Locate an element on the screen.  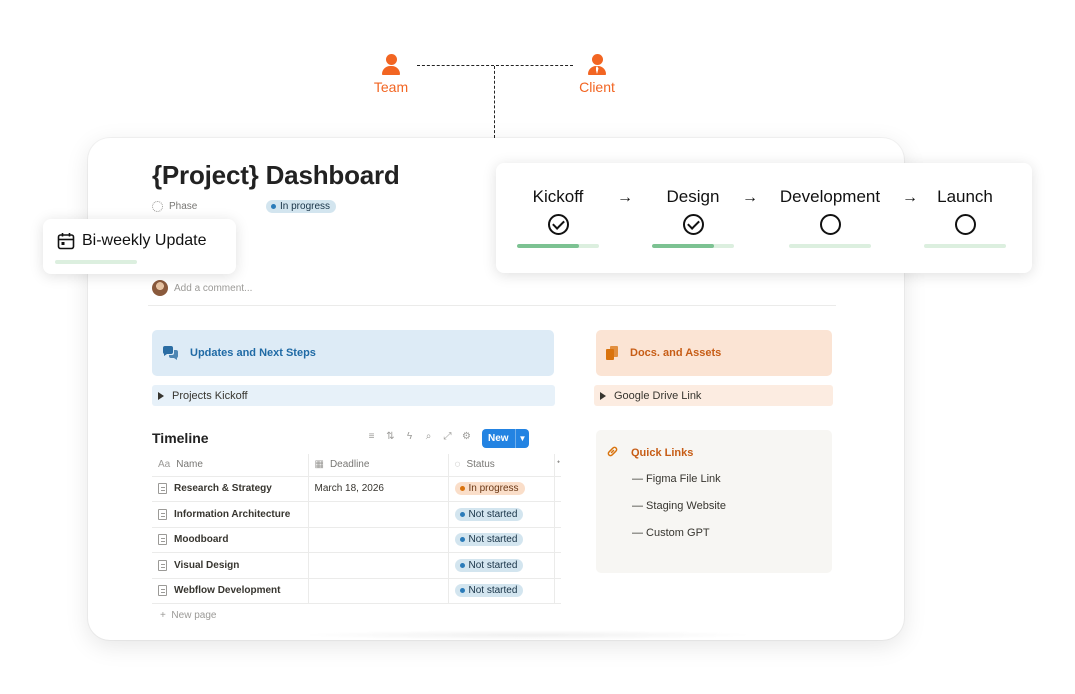
calendar-icon: ▦ is located at coordinates (319, 465).